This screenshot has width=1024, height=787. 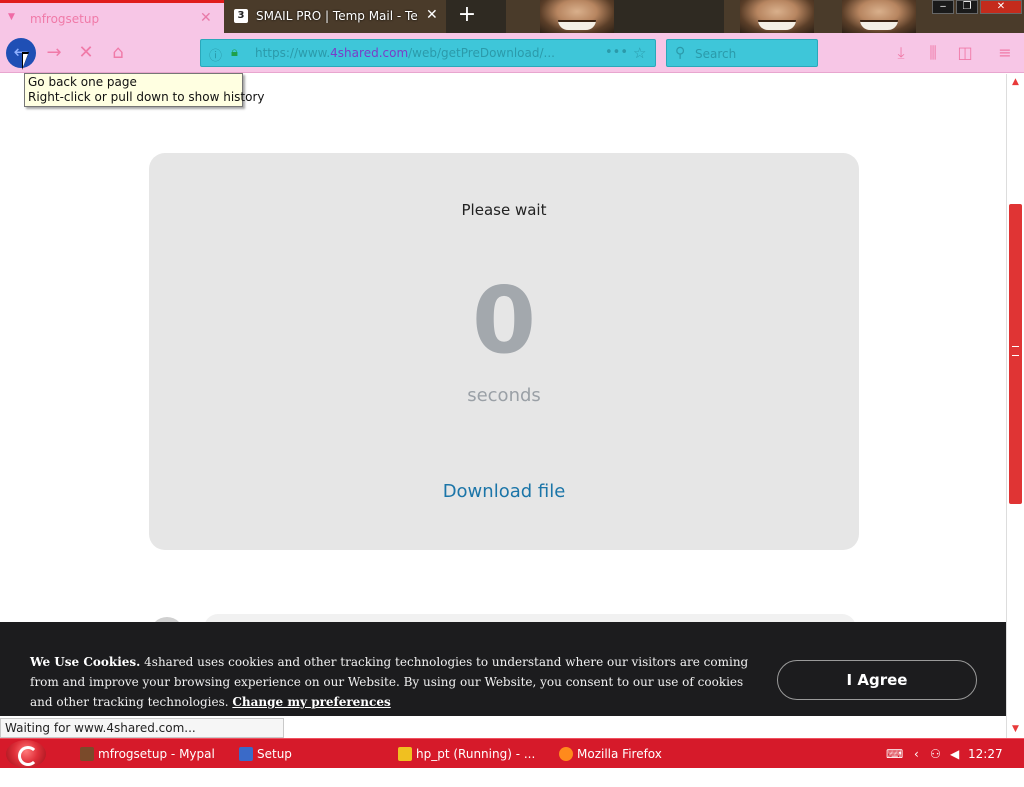 I want to click on taskbar-item-firefox: Mozilla Firefox, so click(x=634, y=754).